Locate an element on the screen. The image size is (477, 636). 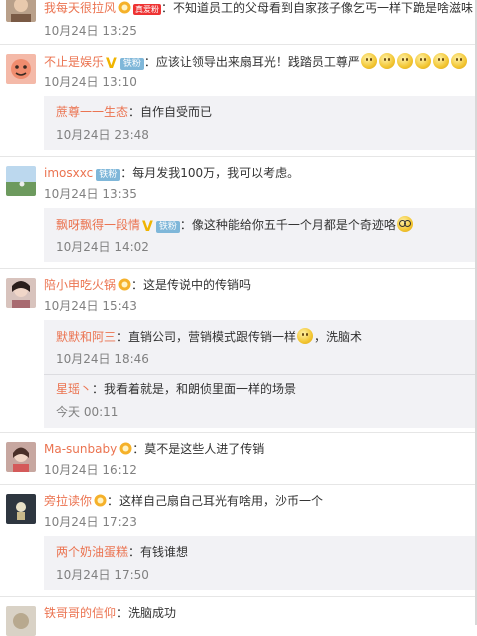
reply-divider is located at coordinates (260, 374).